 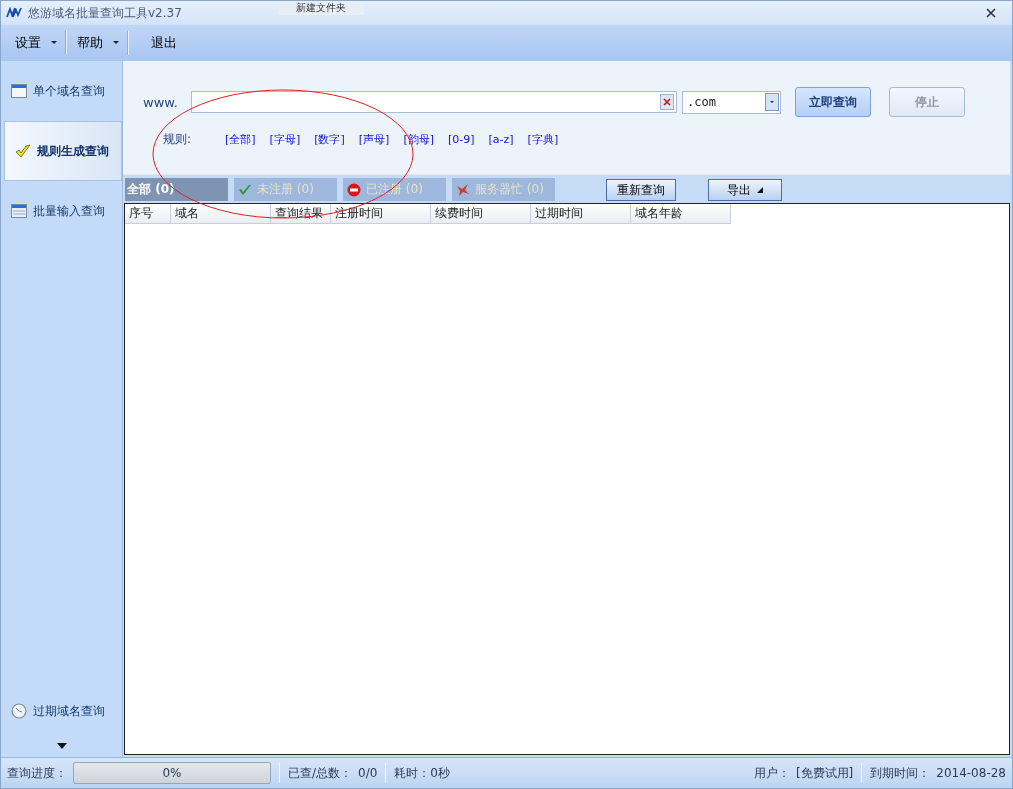 I want to click on progress-bar: 0%, so click(x=172, y=773).